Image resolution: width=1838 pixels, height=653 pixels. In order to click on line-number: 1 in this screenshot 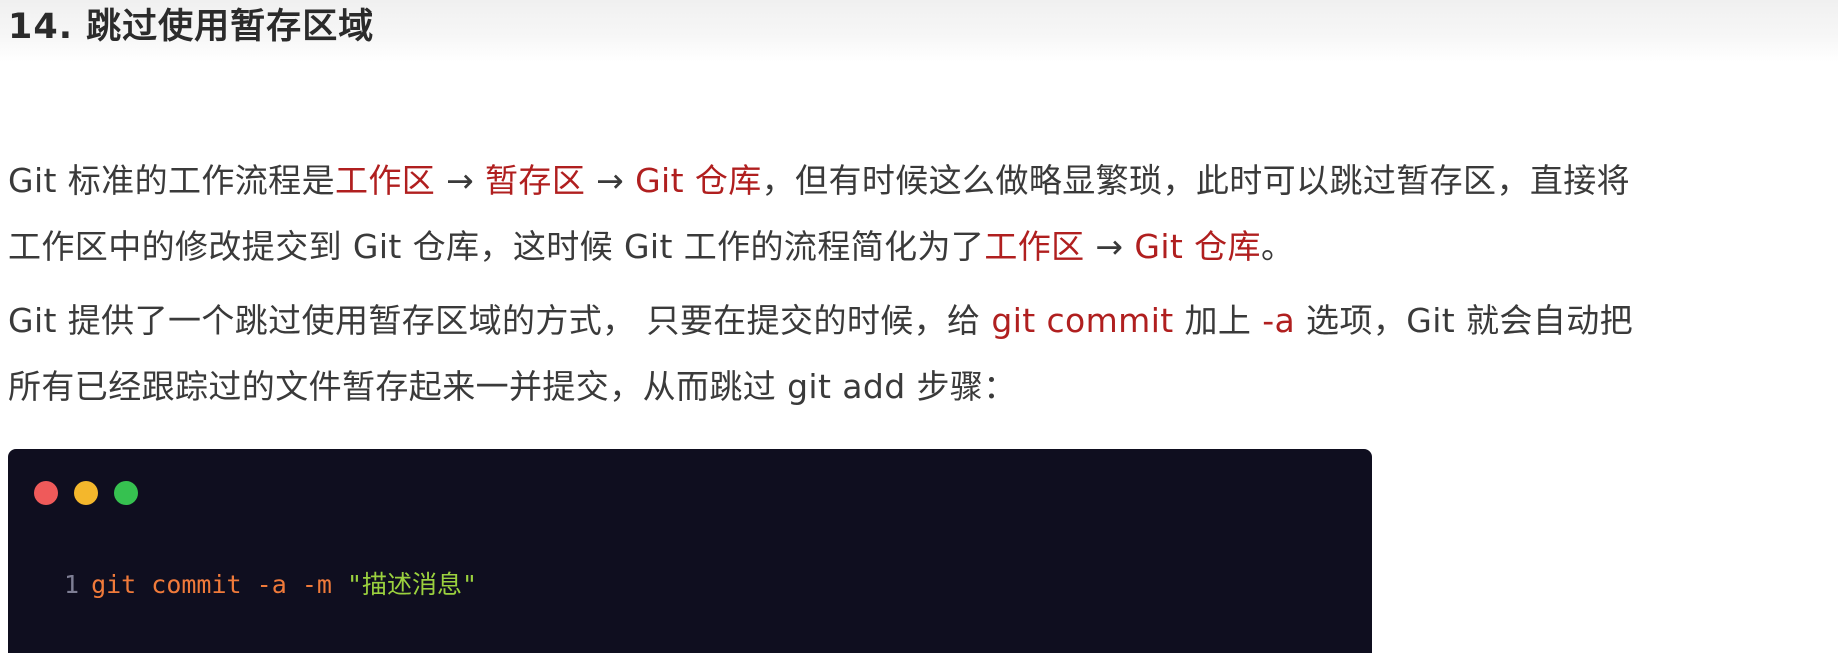, I will do `click(72, 584)`.